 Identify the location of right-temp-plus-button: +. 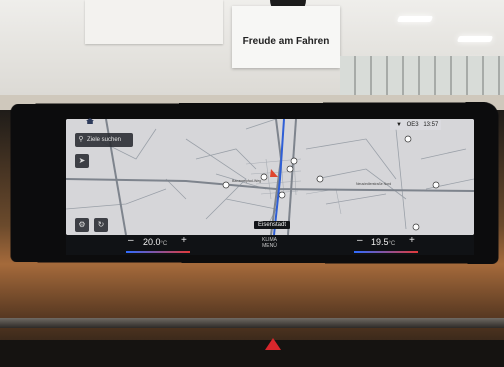
(412, 240).